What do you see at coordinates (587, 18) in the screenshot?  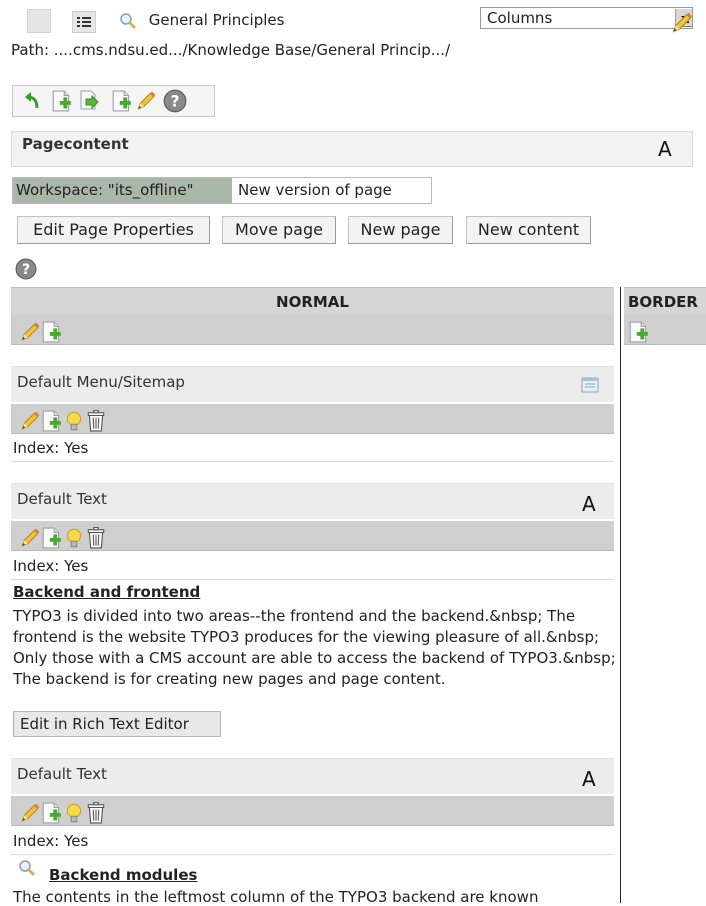 I see `view-select: Columns` at bounding box center [587, 18].